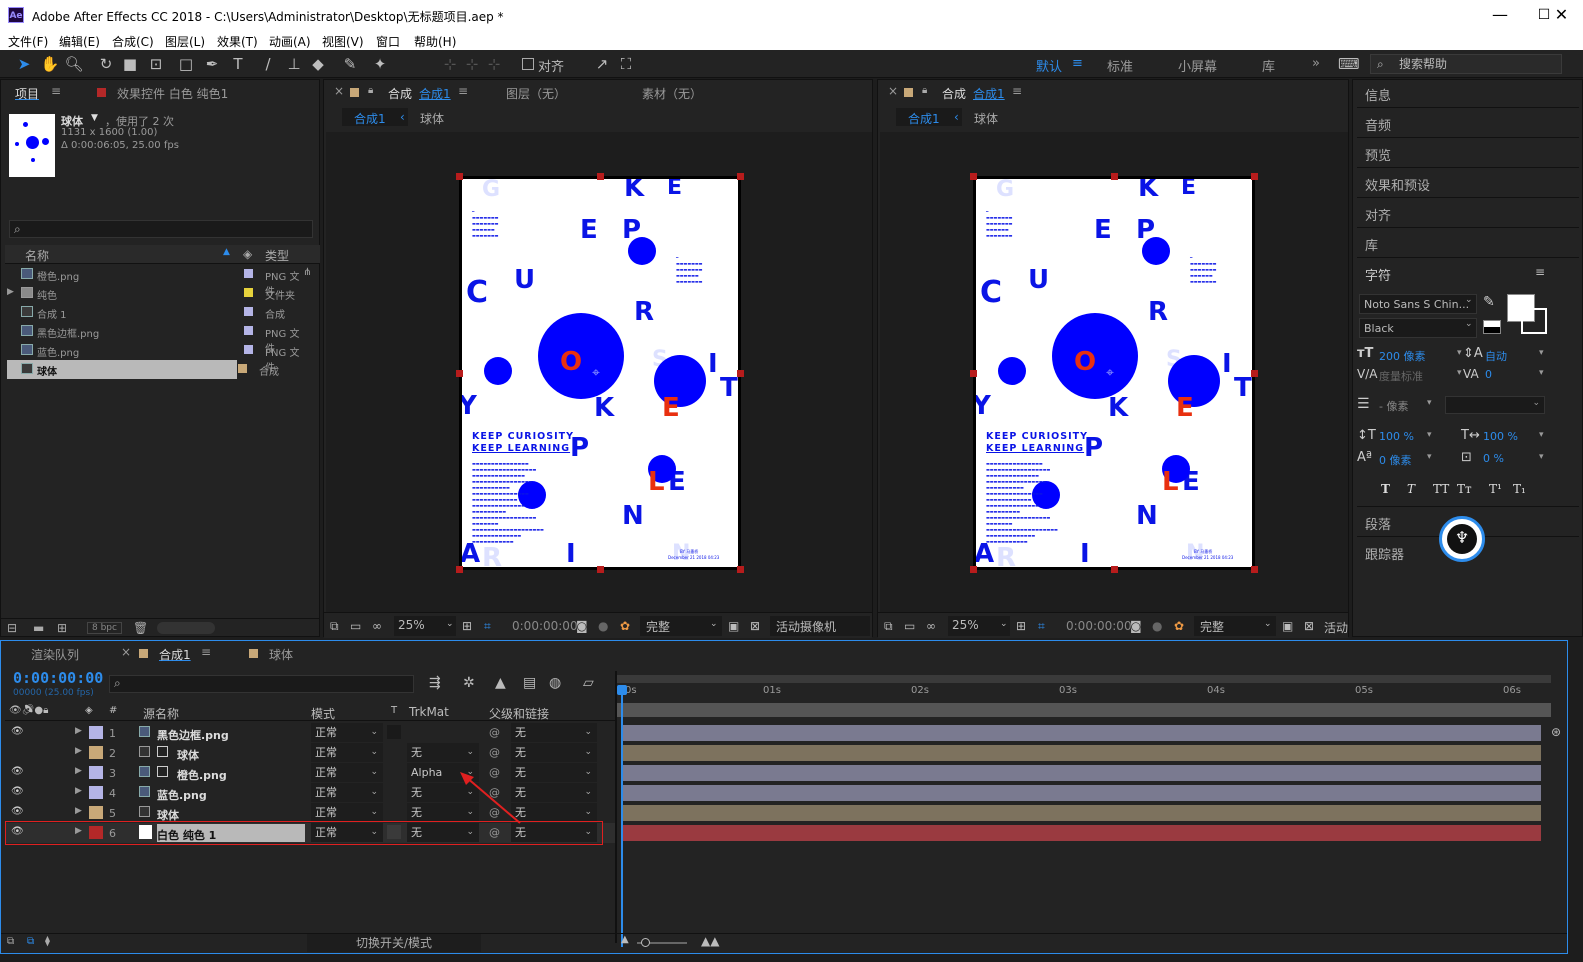 Image resolution: width=1583 pixels, height=962 pixels. I want to click on layer-row: 👁︎ ▶ 1 黑色边框.png 正常 ⌄ @ 无 ⌄, so click(310, 733).